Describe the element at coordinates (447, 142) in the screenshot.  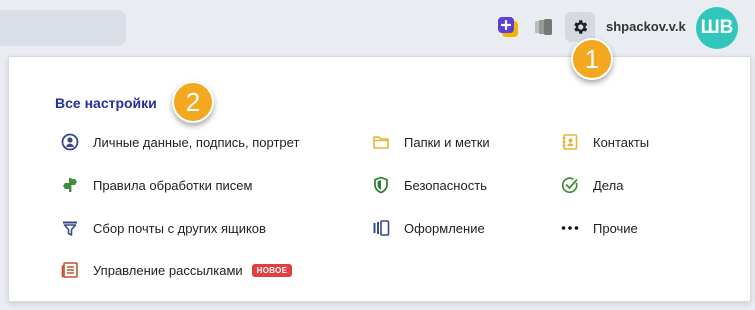
I see `settings-item-label: Папки и метки` at that location.